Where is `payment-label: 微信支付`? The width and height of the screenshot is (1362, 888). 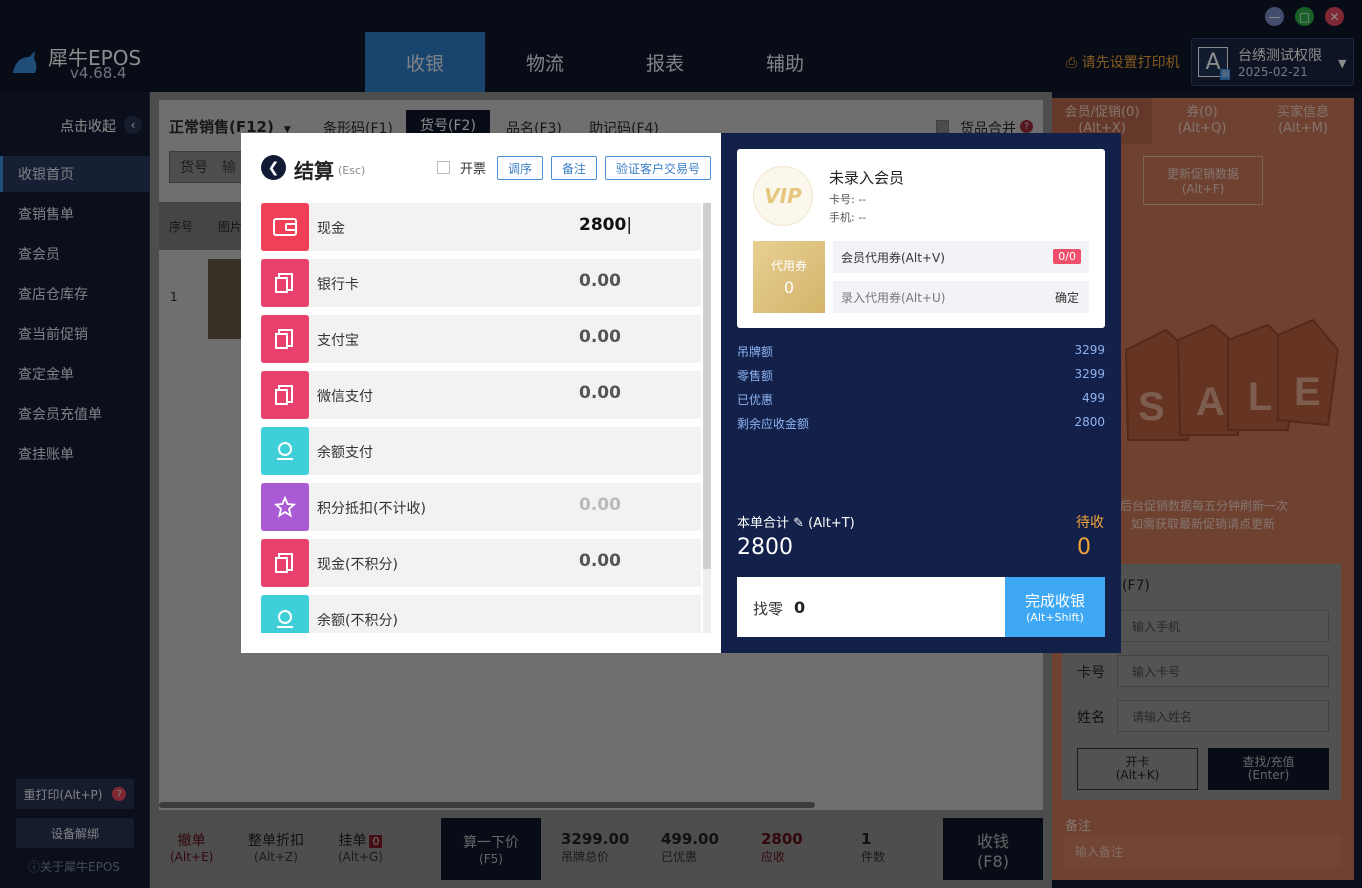 payment-label: 微信支付 is located at coordinates (345, 397).